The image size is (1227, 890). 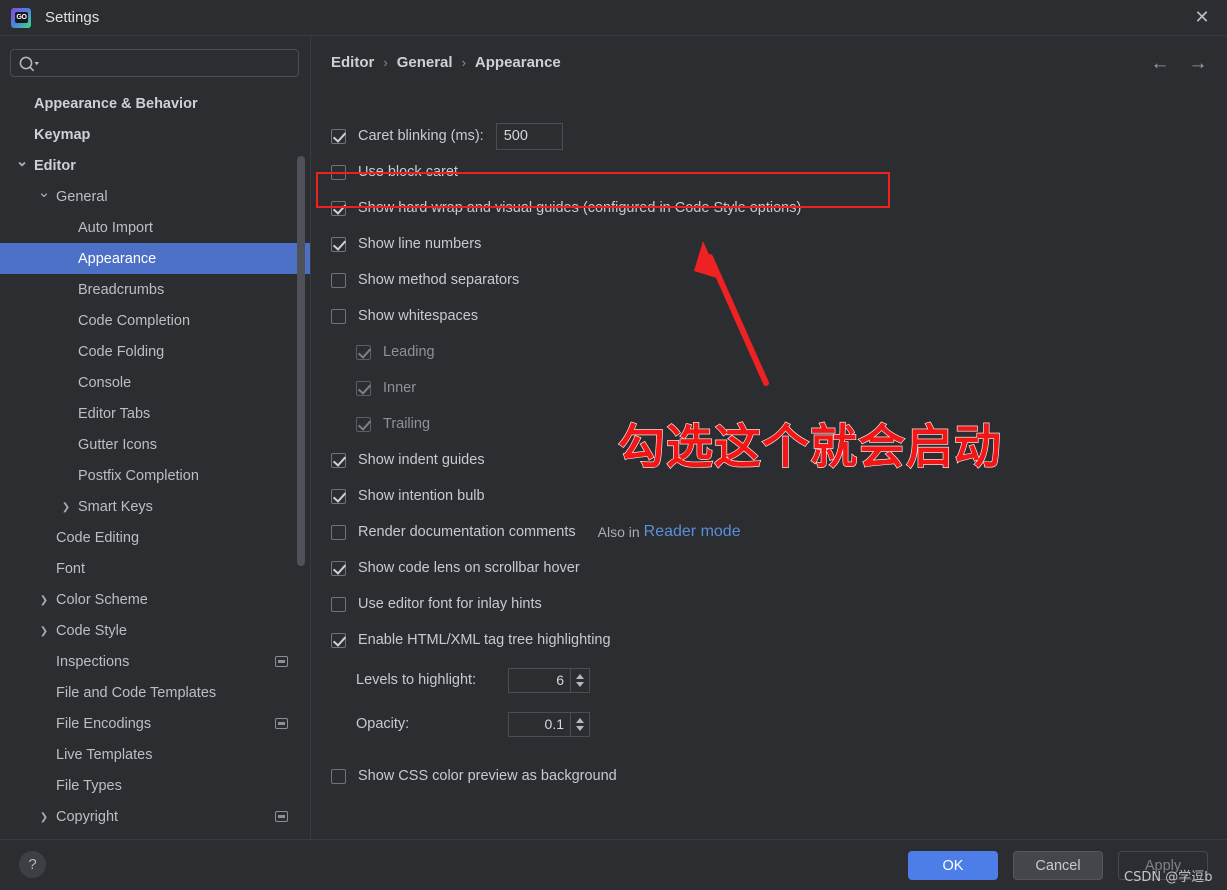 I want to click on sidebar-item-label: Editor Tabs, so click(x=114, y=413).